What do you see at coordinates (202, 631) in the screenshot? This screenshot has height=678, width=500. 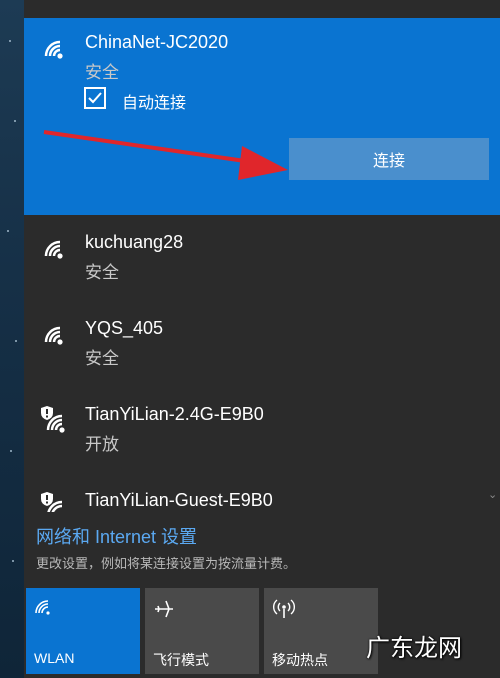 I see `airplane-mode-tile: 飞行模式` at bounding box center [202, 631].